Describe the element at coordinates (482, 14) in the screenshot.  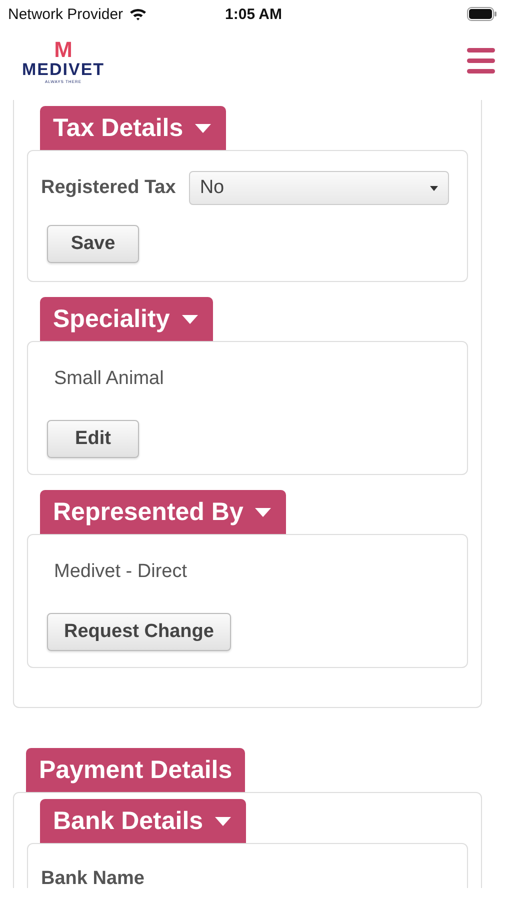
I see `battery-icon` at that location.